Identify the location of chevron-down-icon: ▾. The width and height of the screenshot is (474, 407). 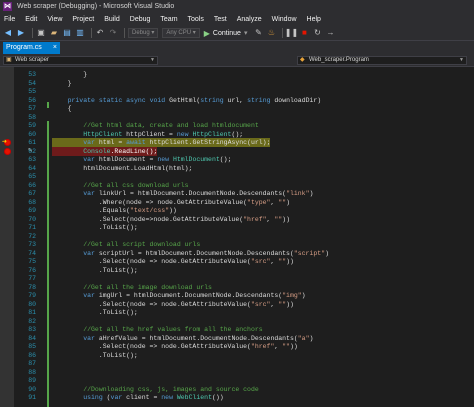
(245, 33).